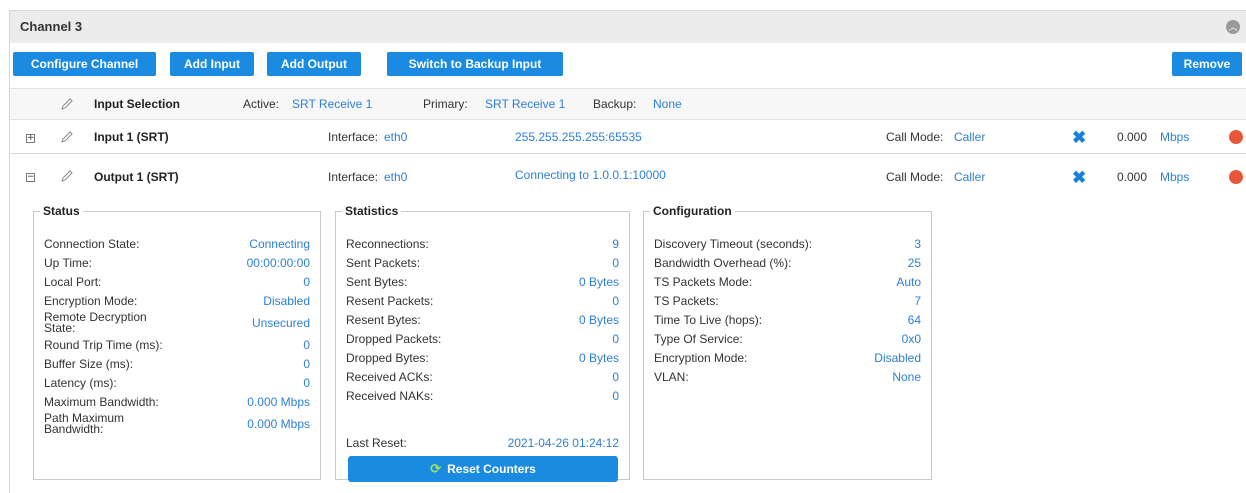 This screenshot has width=1246, height=493. I want to click on configuration-item-label: TS Packets Mode:, so click(703, 282).